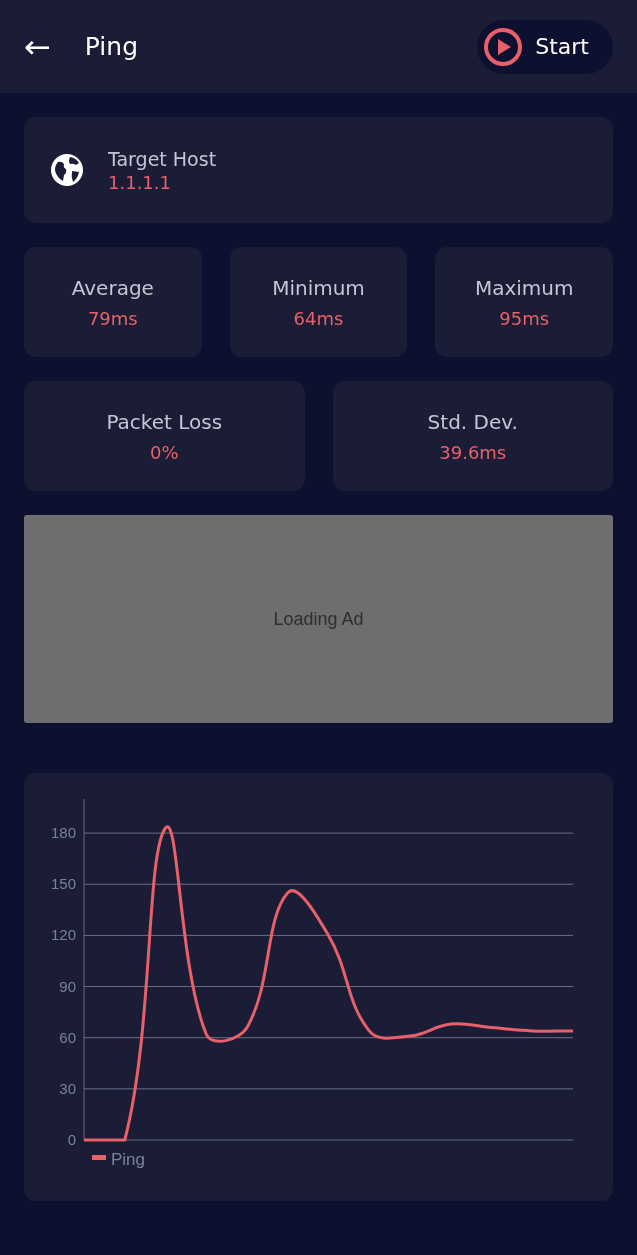 The width and height of the screenshot is (637, 1255). I want to click on globe-icon, so click(67, 170).